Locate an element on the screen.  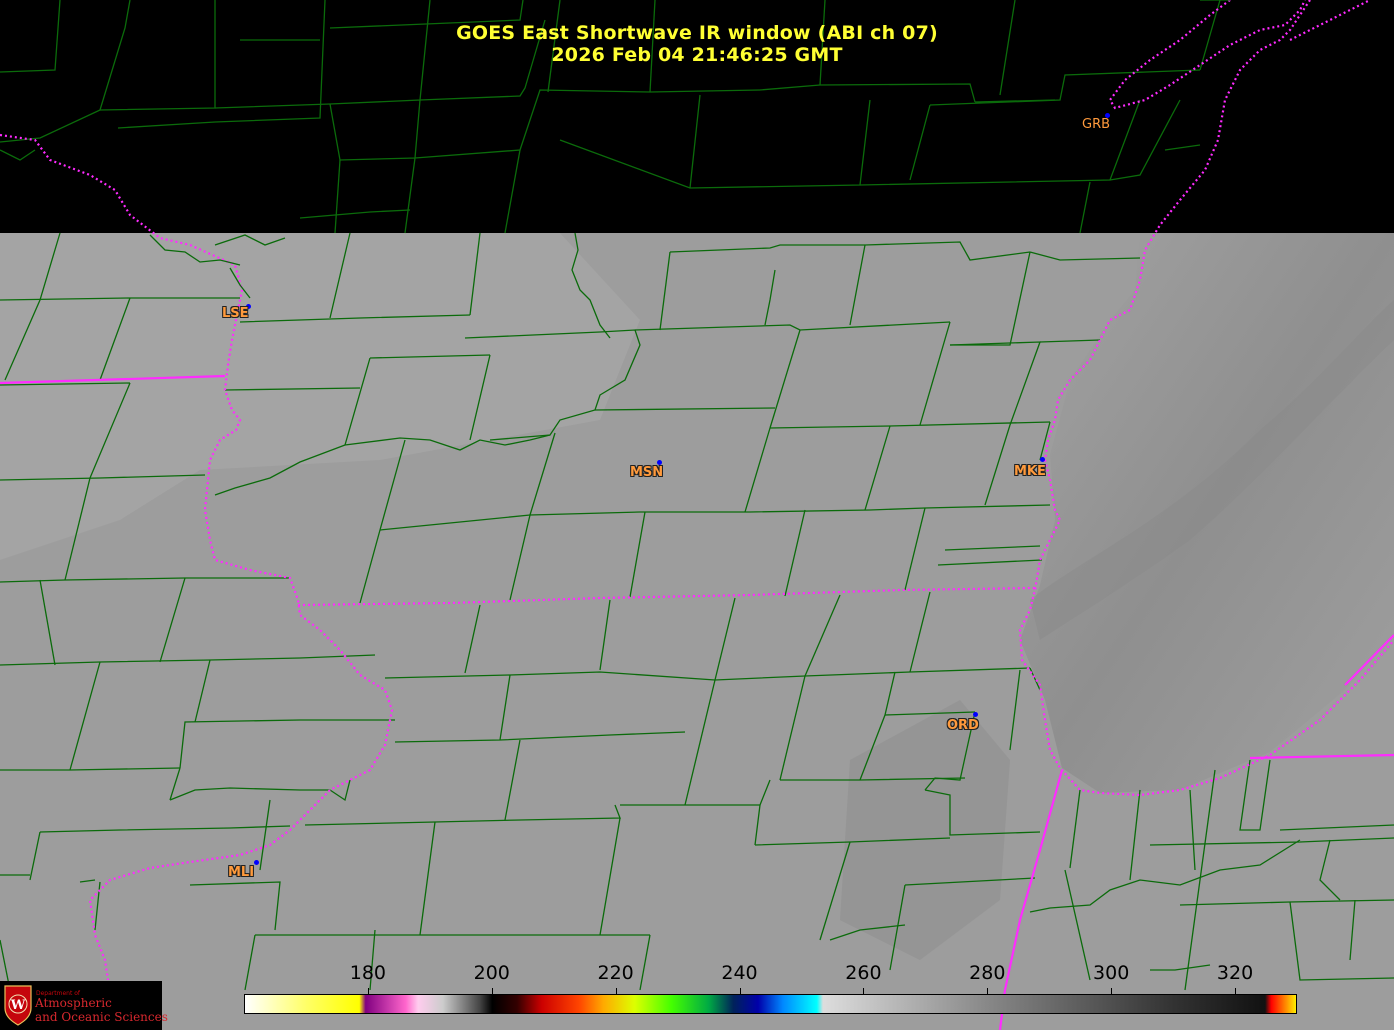
image-timestamp: 2026 Feb 04 21:46:25 GMT is located at coordinates (697, 55).